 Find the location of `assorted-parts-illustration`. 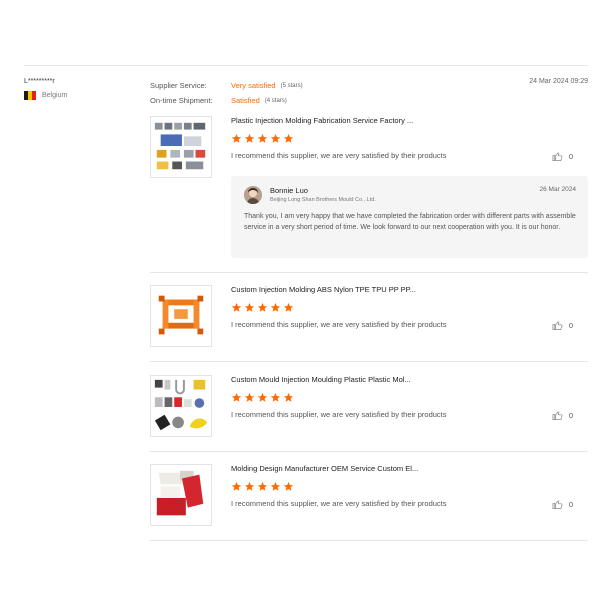

assorted-parts-illustration is located at coordinates (181, 405).